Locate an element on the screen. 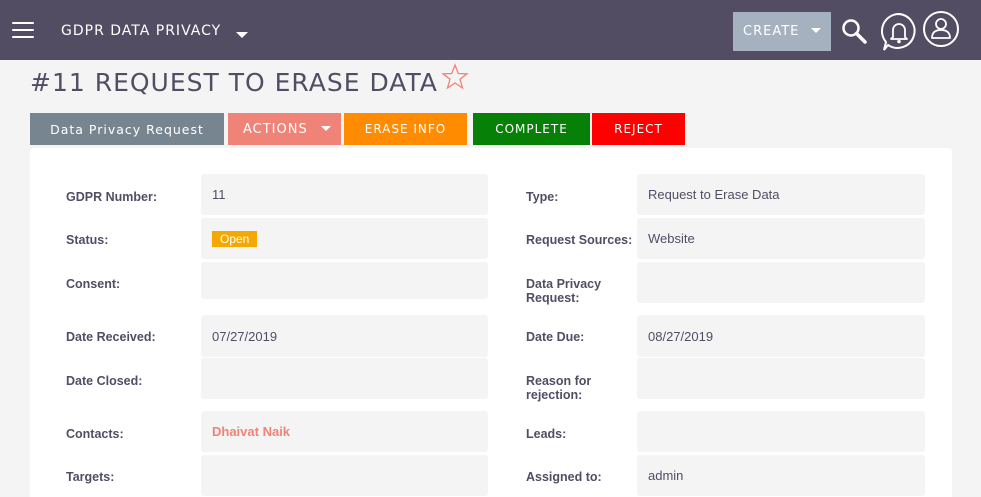 Image resolution: width=981 pixels, height=497 pixels. create-button: CREATE is located at coordinates (782, 31).